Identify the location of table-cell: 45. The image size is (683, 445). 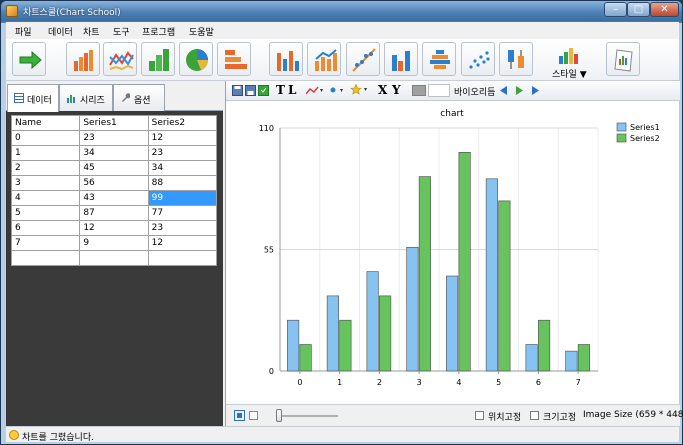
(114, 168).